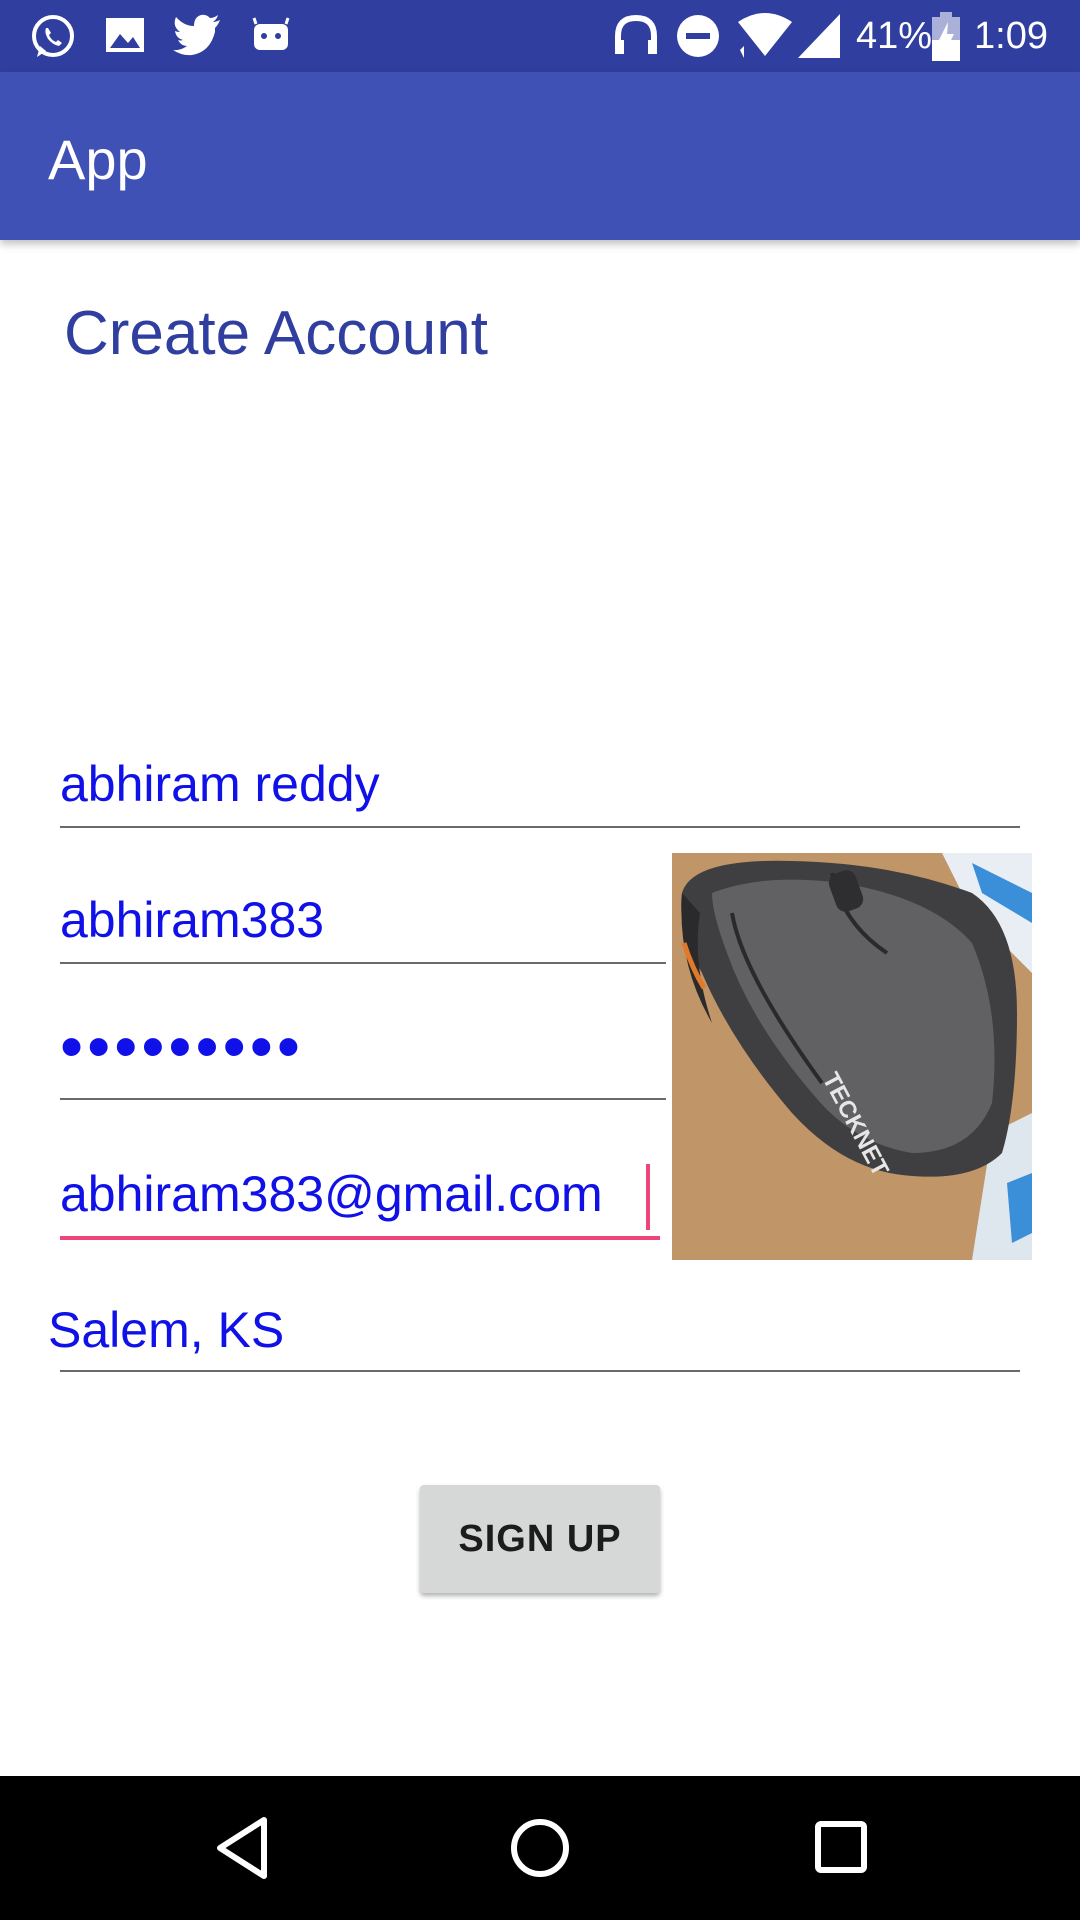  I want to click on password-value: •••••••••, so click(182, 1046).